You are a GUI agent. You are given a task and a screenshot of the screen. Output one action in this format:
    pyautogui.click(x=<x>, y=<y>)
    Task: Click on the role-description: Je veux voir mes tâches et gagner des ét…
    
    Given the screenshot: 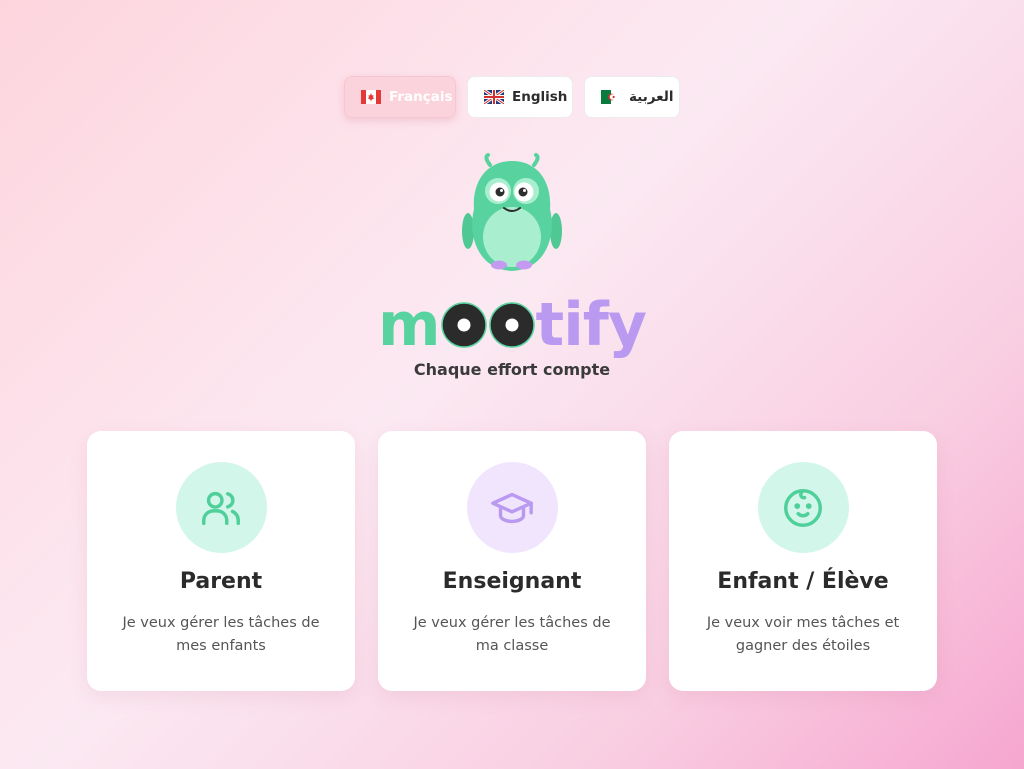 What is the action you would take?
    pyautogui.click(x=803, y=634)
    